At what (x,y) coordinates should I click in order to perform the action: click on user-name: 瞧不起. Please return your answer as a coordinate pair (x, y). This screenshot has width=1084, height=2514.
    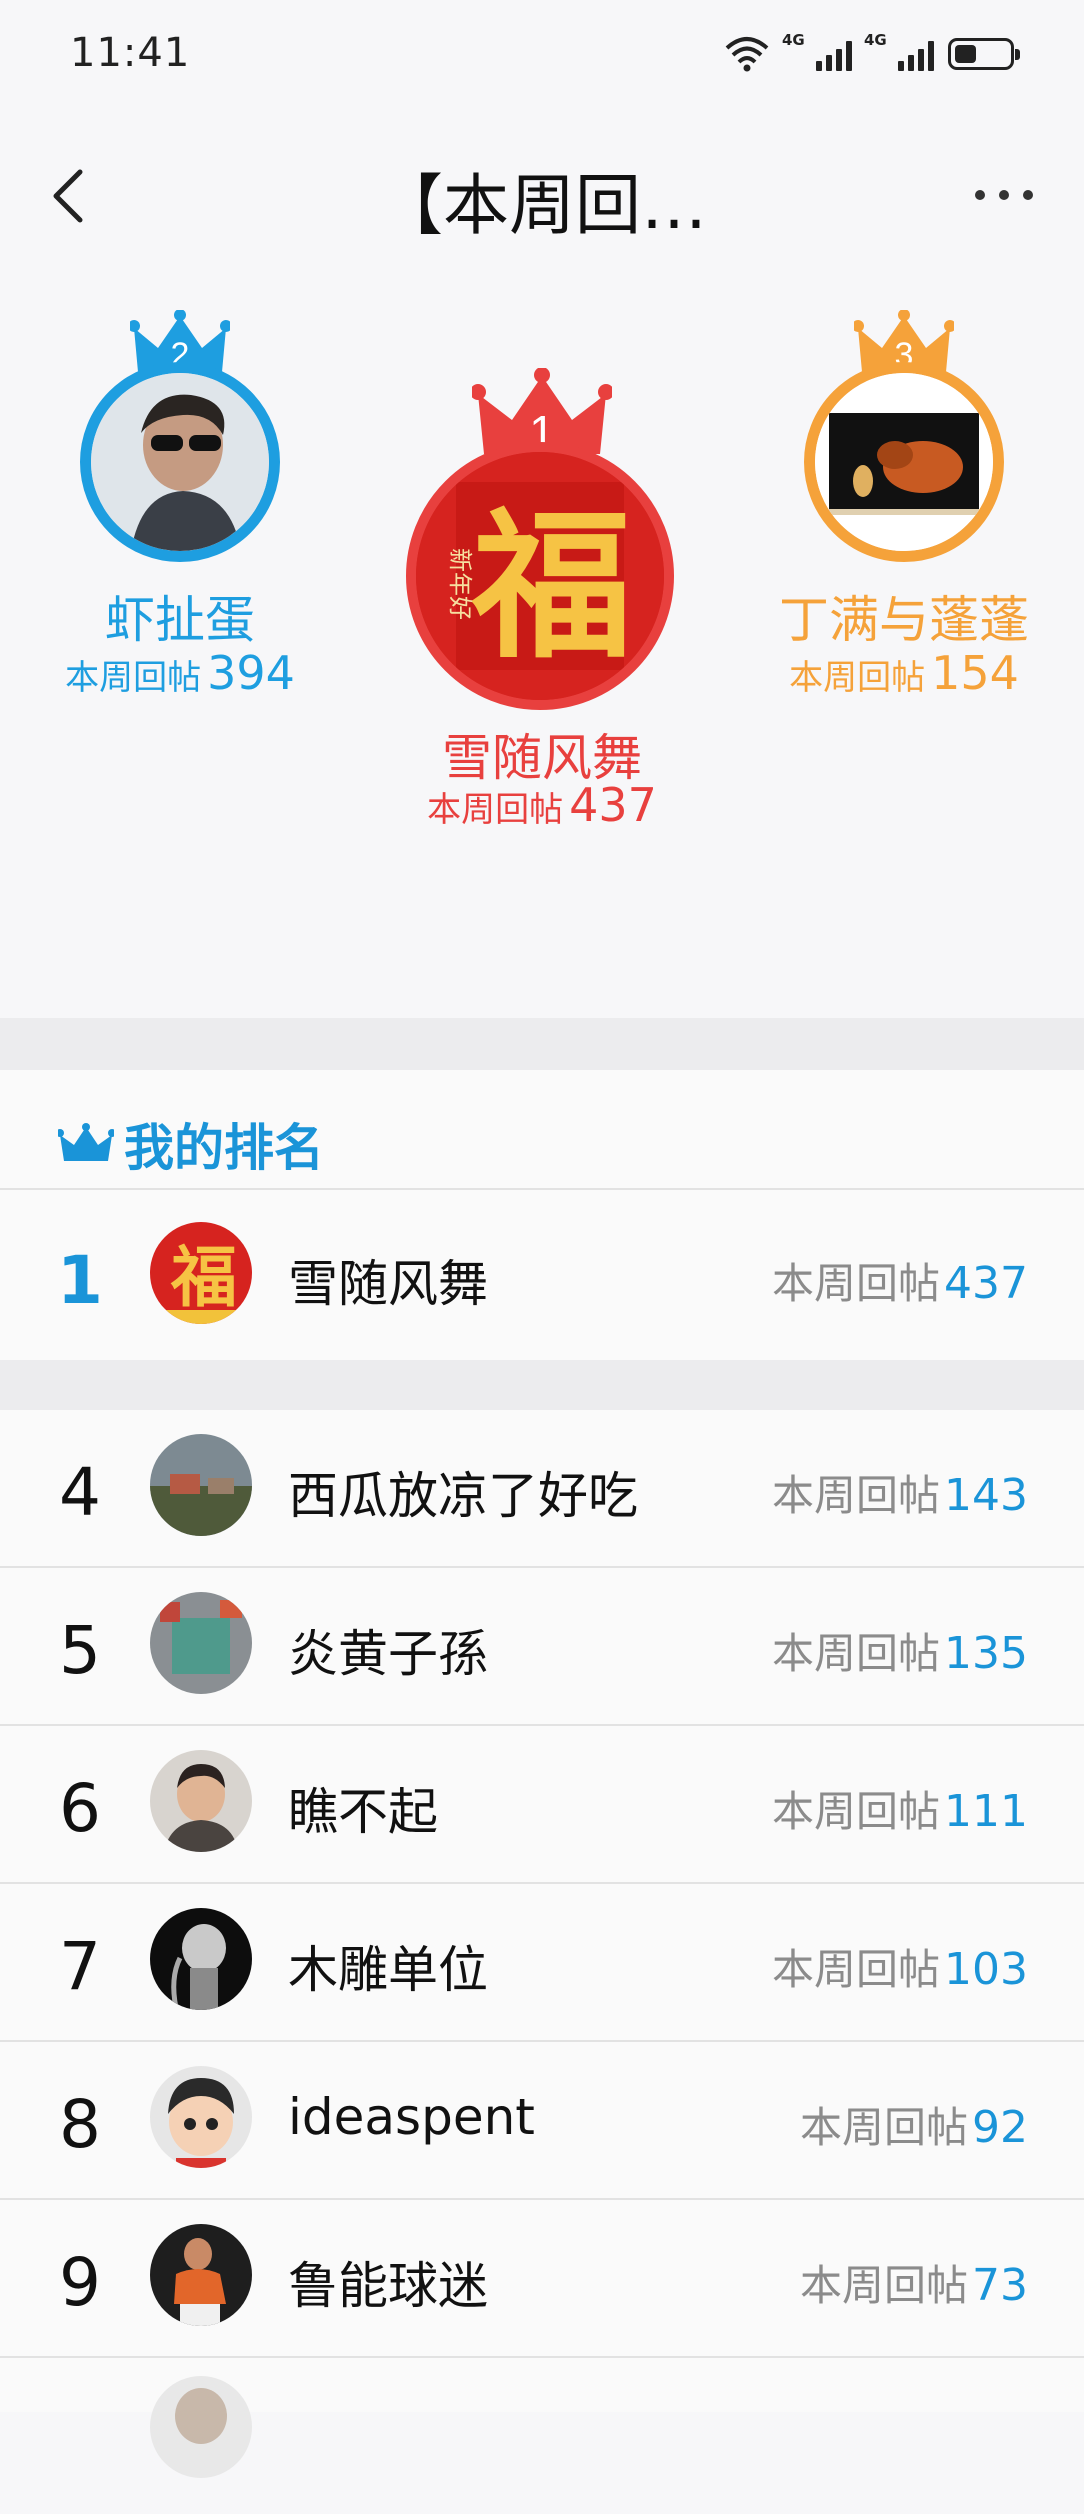
    Looking at the image, I should click on (363, 1812).